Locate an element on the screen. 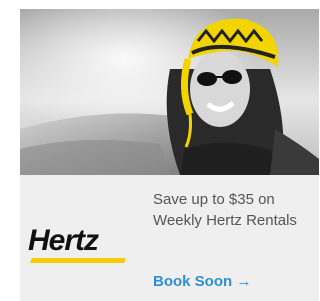  book-soon-link: Book Soon → is located at coordinates (202, 281).